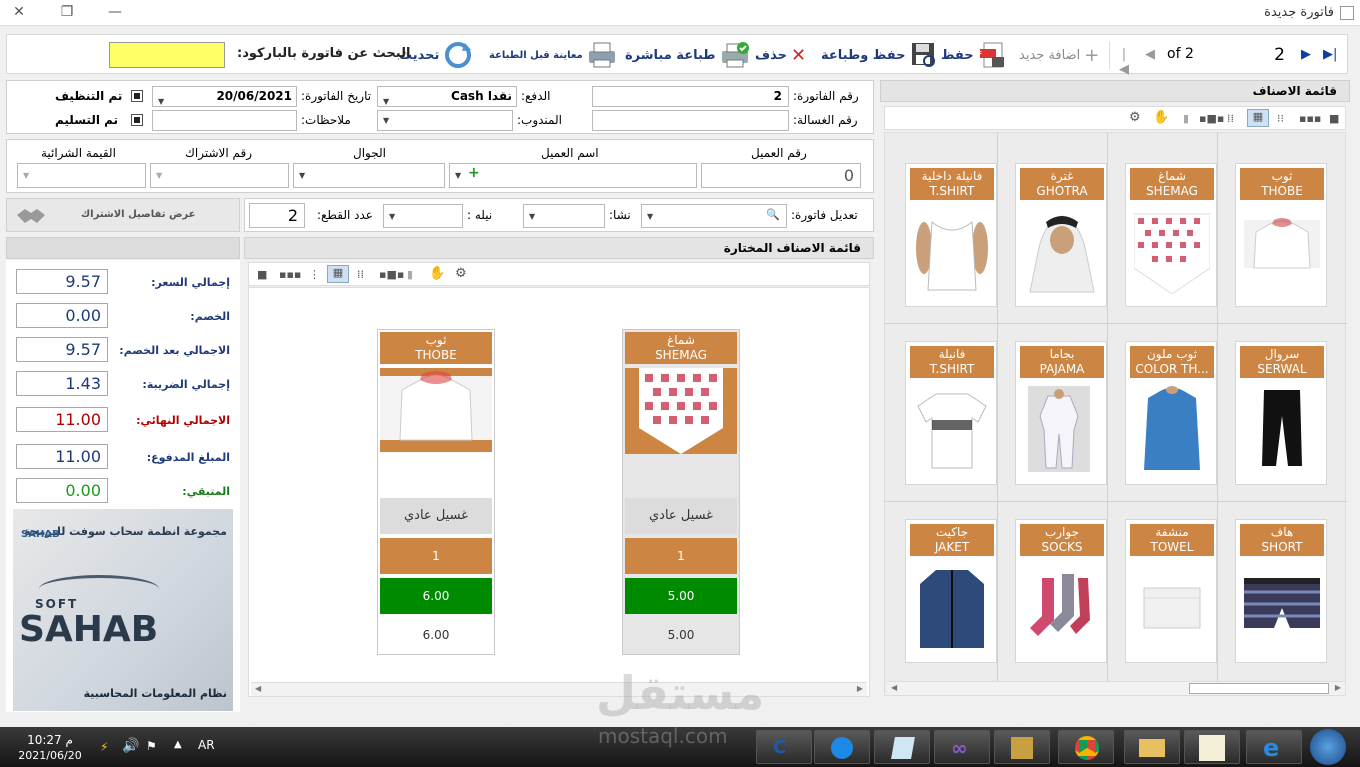 The image size is (1360, 767). What do you see at coordinates (681, 596) in the screenshot?
I see `item-price: 5.00` at bounding box center [681, 596].